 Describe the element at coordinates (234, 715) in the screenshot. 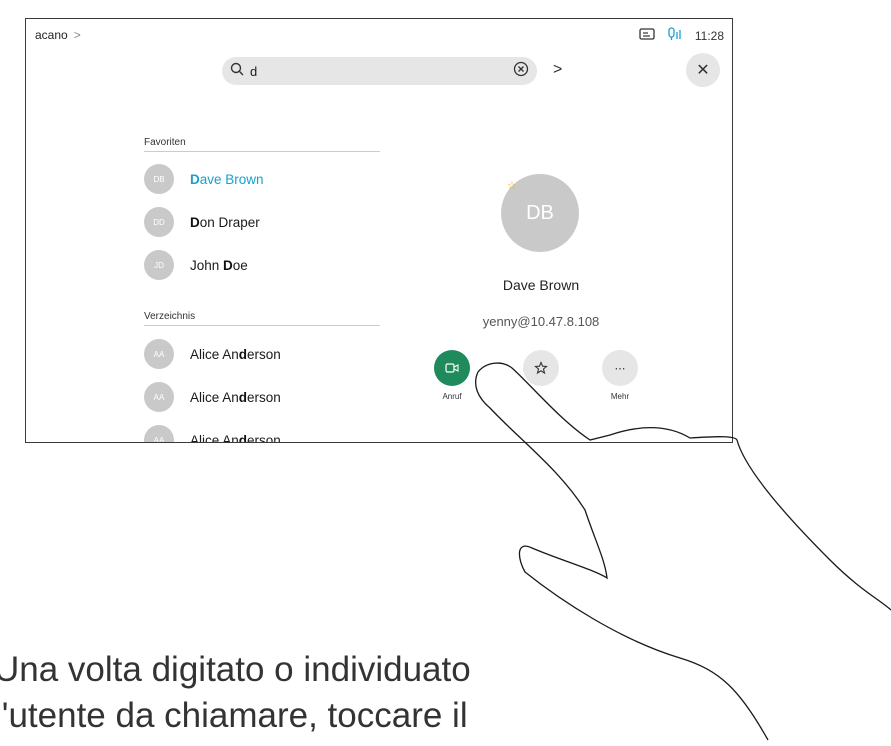

I see `caption-line-2: l'utente da chiamare, toccare il` at that location.